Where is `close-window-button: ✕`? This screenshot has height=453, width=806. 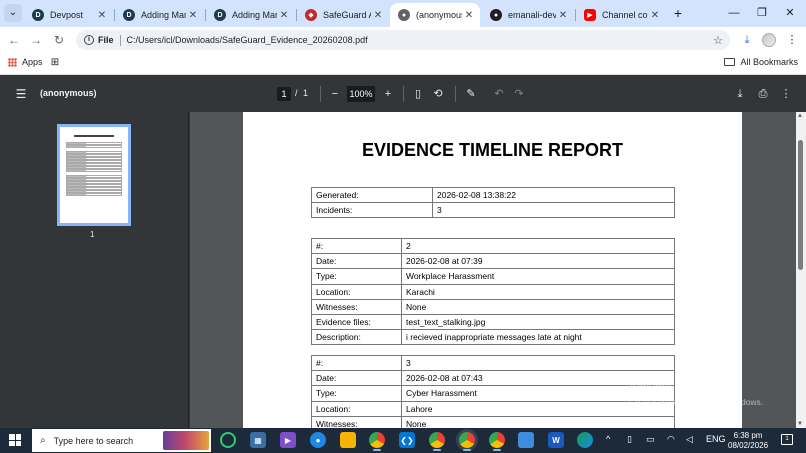
close-window-button: ✕ is located at coordinates (790, 13).